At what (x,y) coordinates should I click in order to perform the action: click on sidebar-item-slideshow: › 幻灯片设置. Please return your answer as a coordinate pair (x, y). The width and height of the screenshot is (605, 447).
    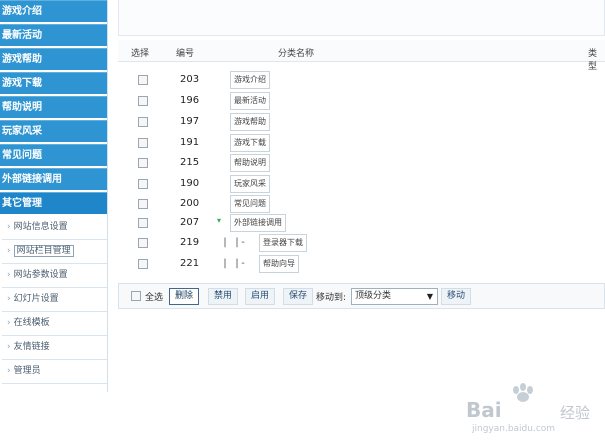
    Looking at the image, I should click on (54, 300).